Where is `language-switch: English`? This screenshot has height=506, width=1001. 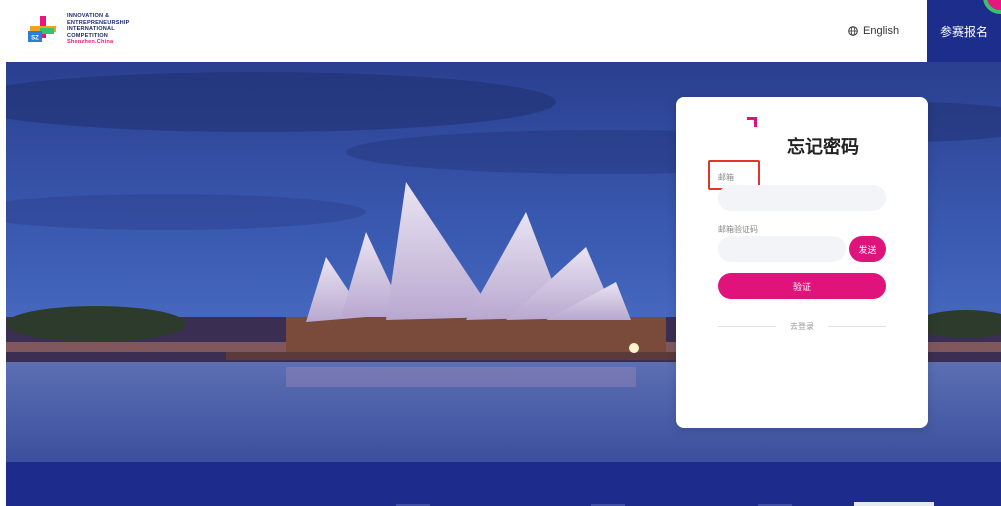
language-switch: English is located at coordinates (873, 31).